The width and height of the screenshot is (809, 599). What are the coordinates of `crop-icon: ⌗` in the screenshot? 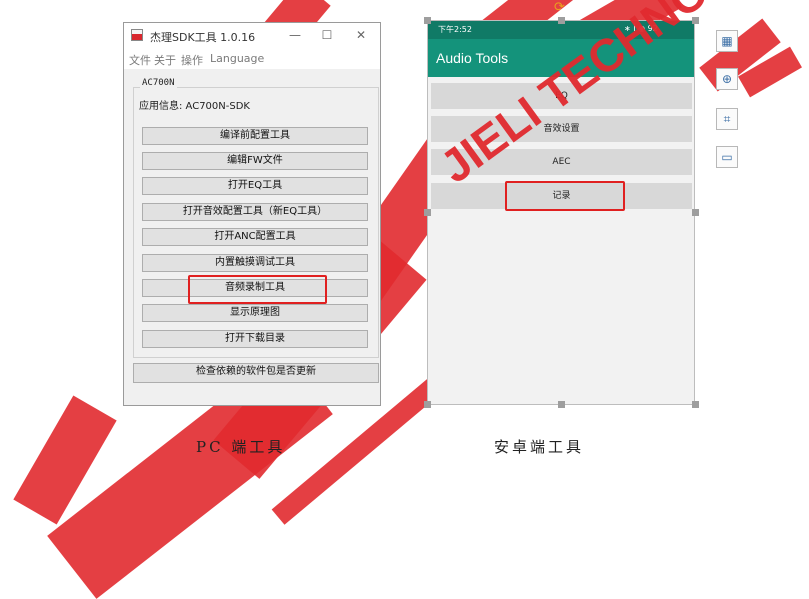 It's located at (727, 119).